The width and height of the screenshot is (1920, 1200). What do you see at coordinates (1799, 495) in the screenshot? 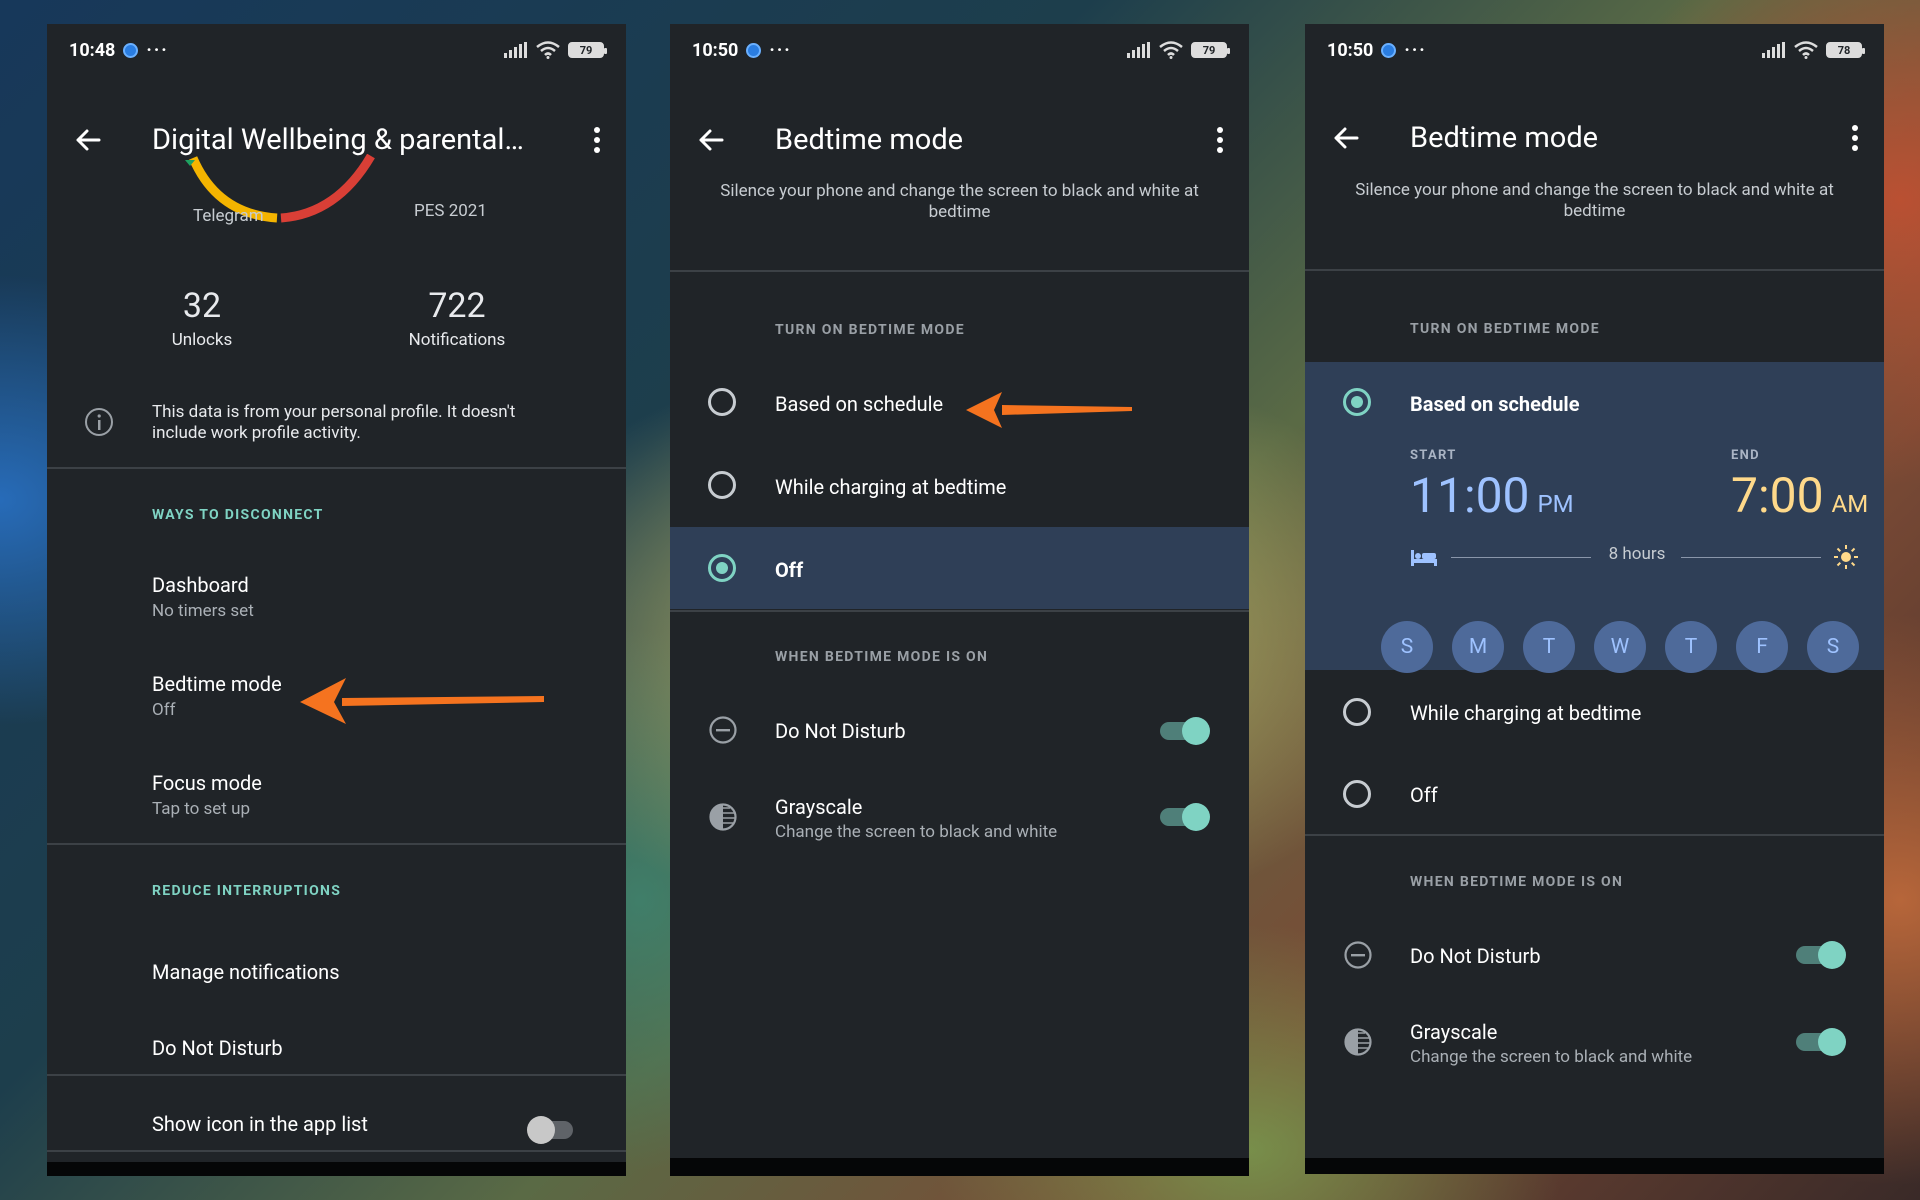
I see `end-time-picker: 7:00 AM` at bounding box center [1799, 495].